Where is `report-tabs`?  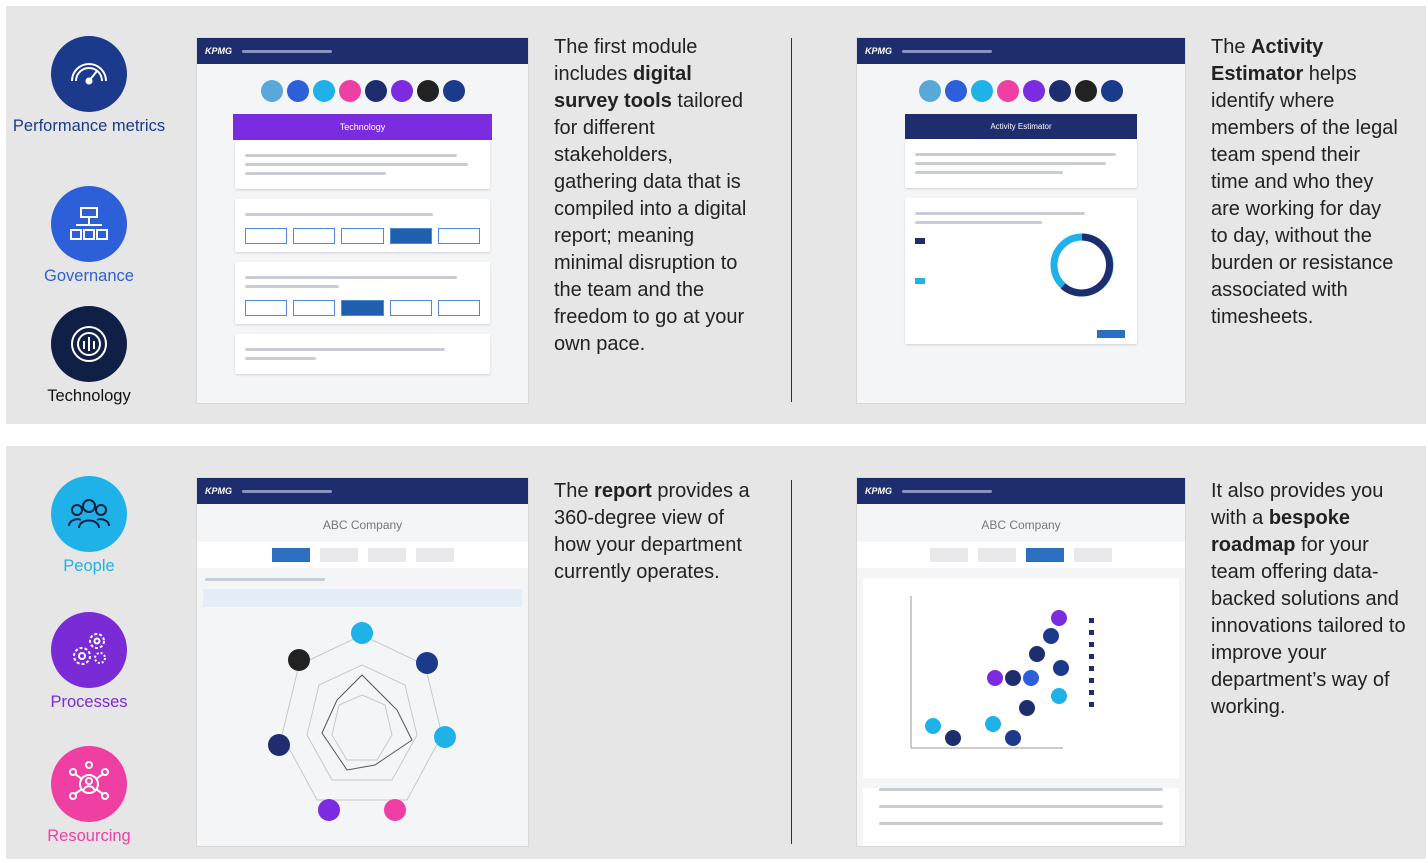 report-tabs is located at coordinates (362, 555).